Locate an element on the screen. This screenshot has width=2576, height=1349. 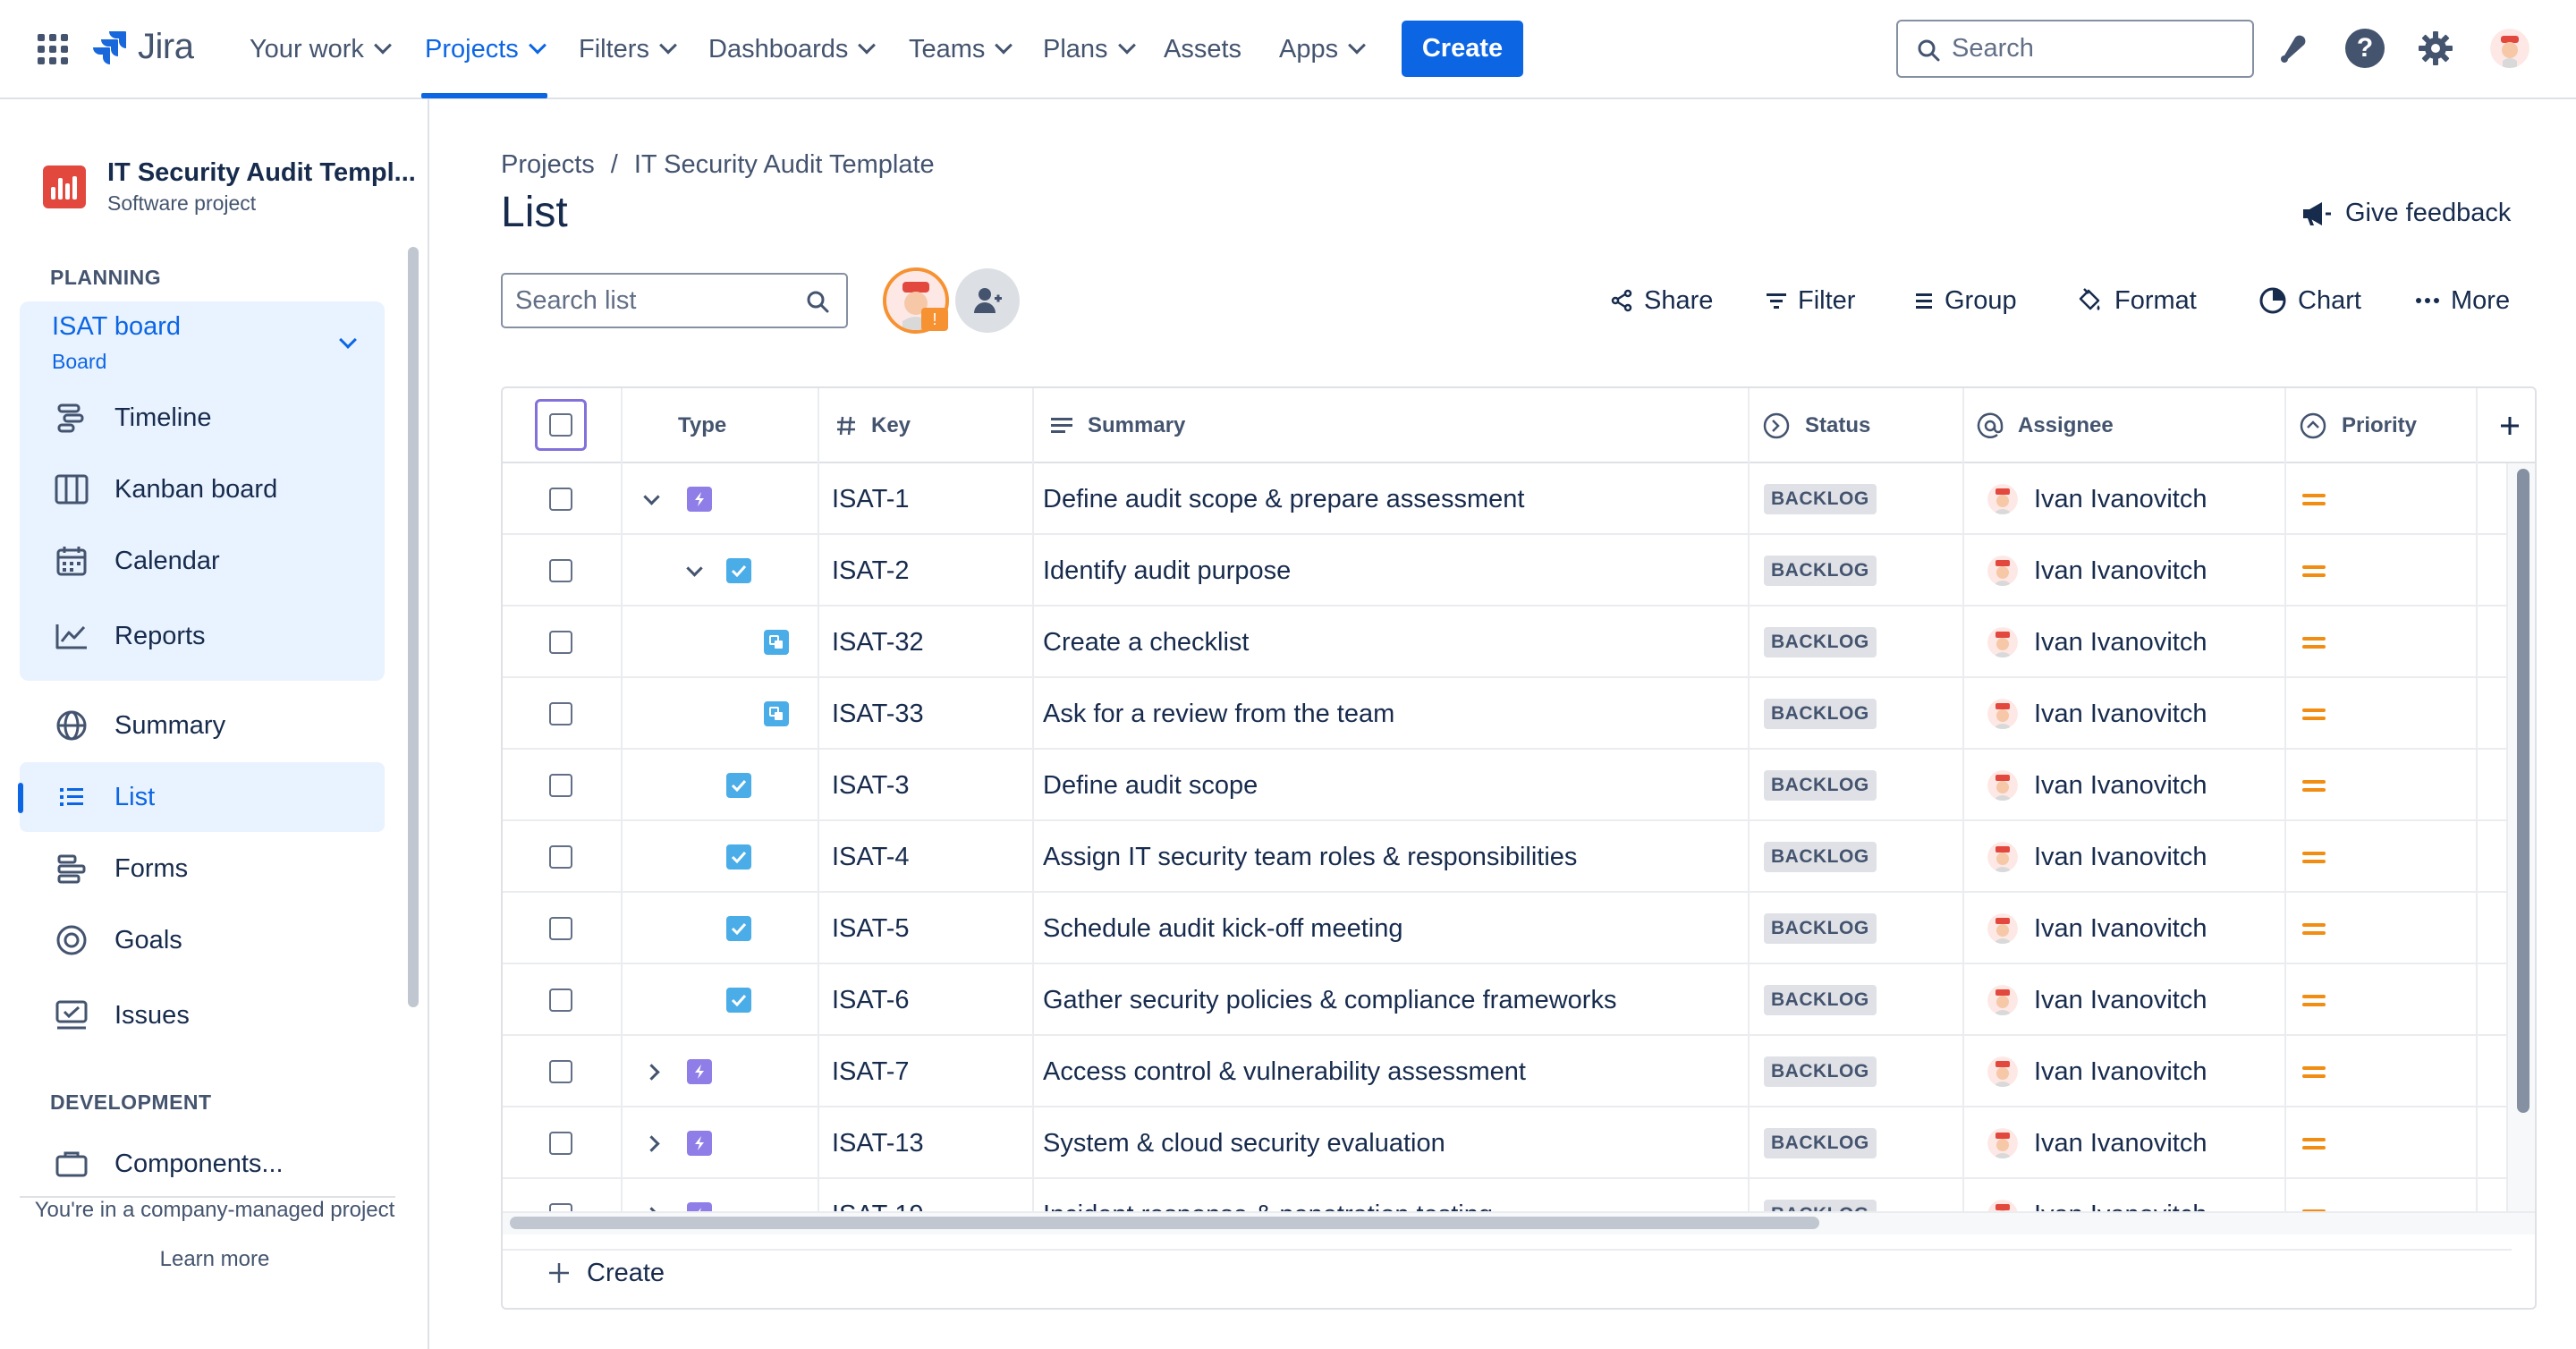
vertical-scrollbar is located at coordinates (2523, 791).